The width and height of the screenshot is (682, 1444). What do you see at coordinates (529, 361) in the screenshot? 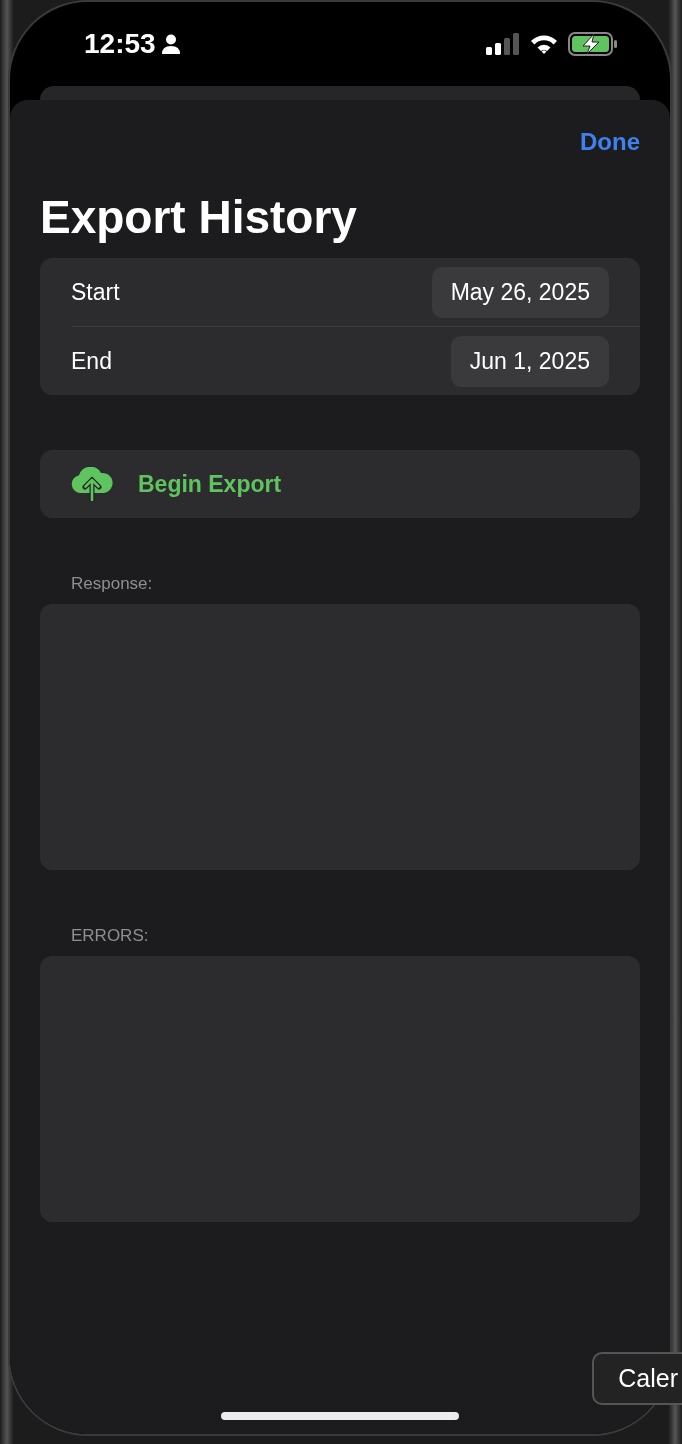
I see `date-picker: Jun 1, 2025` at bounding box center [529, 361].